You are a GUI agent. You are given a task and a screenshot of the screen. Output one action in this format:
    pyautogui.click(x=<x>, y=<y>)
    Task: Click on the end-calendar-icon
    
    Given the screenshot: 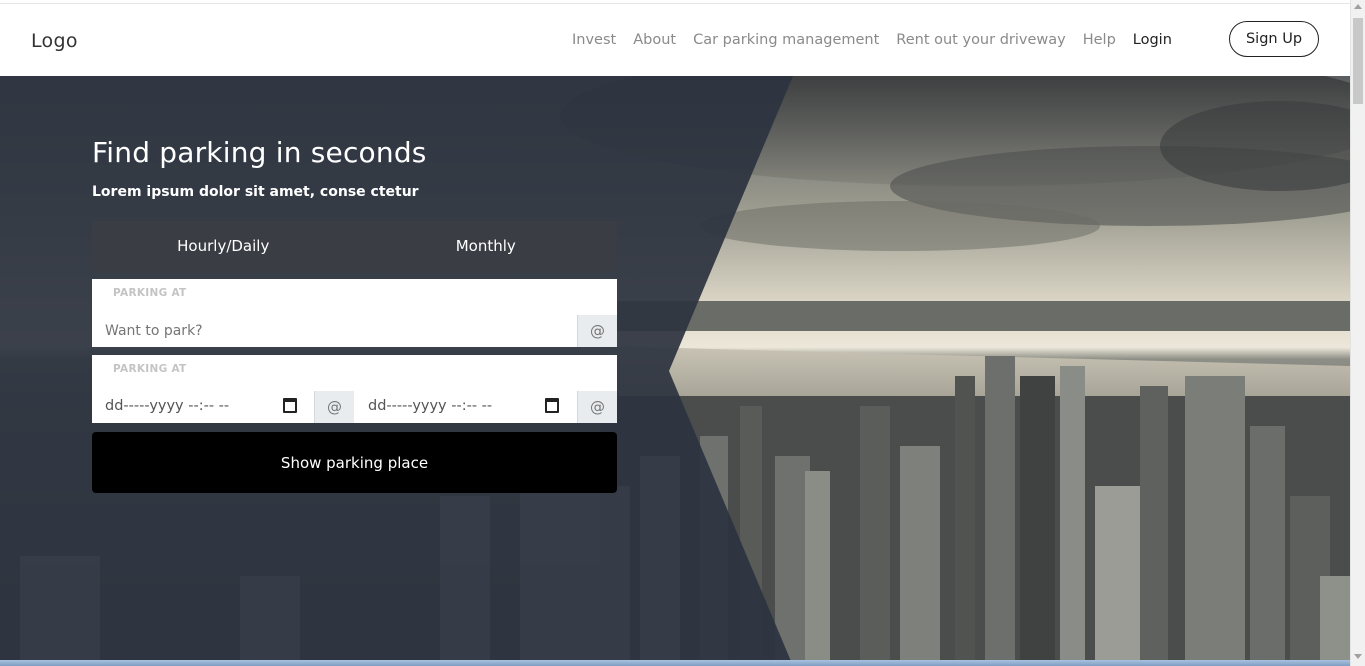 What is the action you would take?
    pyautogui.click(x=552, y=405)
    